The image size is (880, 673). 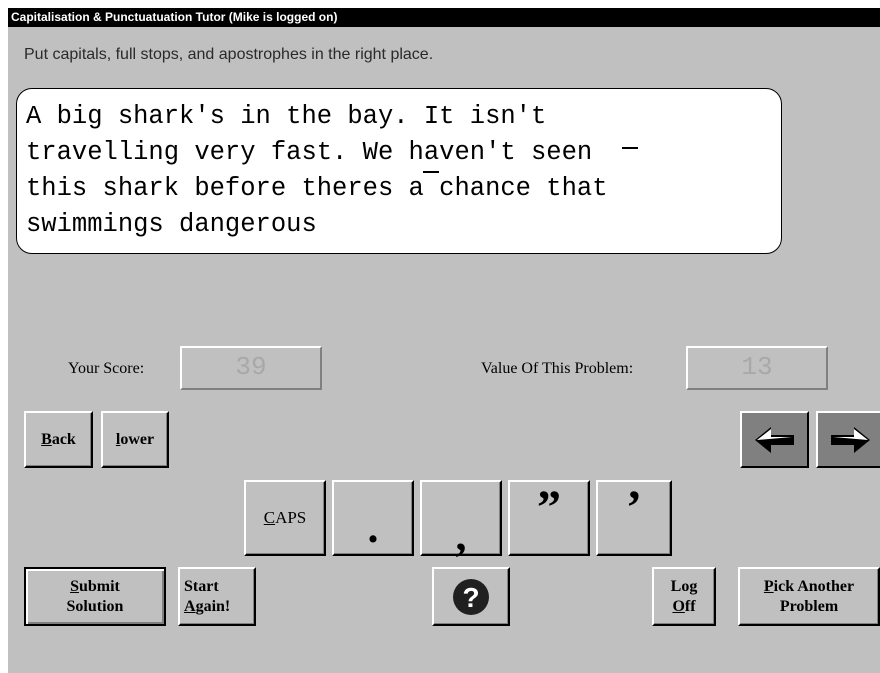 What do you see at coordinates (171, 224) in the screenshot?
I see `sentence-line-4: swimmings dangerous` at bounding box center [171, 224].